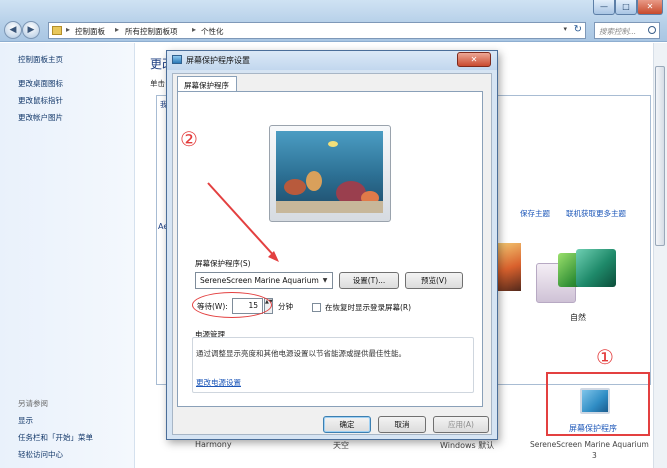 The width and height of the screenshot is (667, 468). I want to click on maximize-button: □, so click(626, 7).